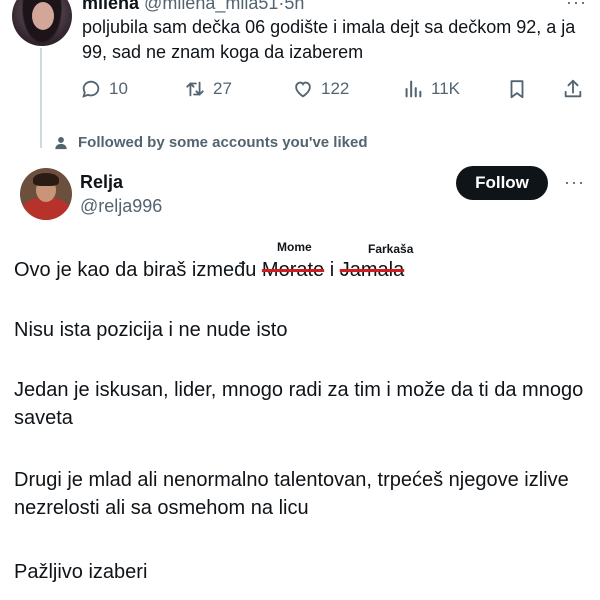 The width and height of the screenshot is (600, 600). I want to click on like-button: 122, so click(320, 89).